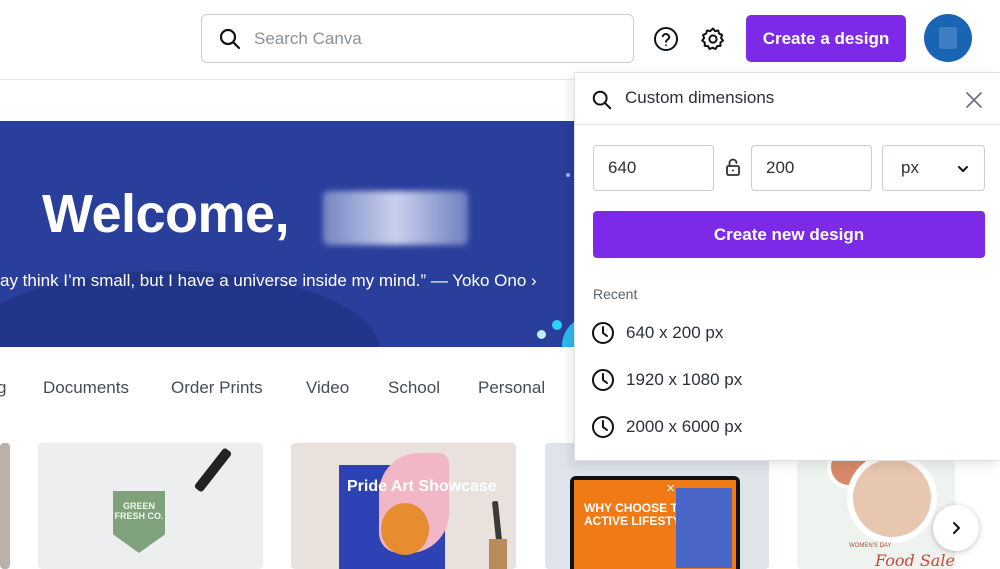  Describe the element at coordinates (86, 388) in the screenshot. I see `category-tab-documents: Documents` at that location.